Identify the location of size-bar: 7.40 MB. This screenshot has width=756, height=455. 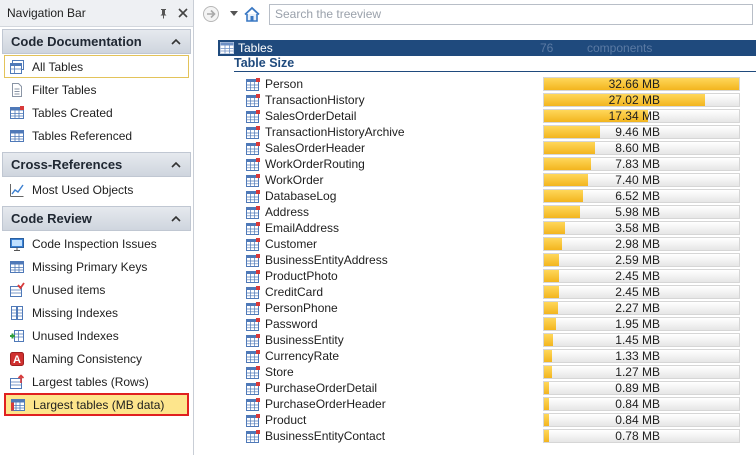
(641, 180).